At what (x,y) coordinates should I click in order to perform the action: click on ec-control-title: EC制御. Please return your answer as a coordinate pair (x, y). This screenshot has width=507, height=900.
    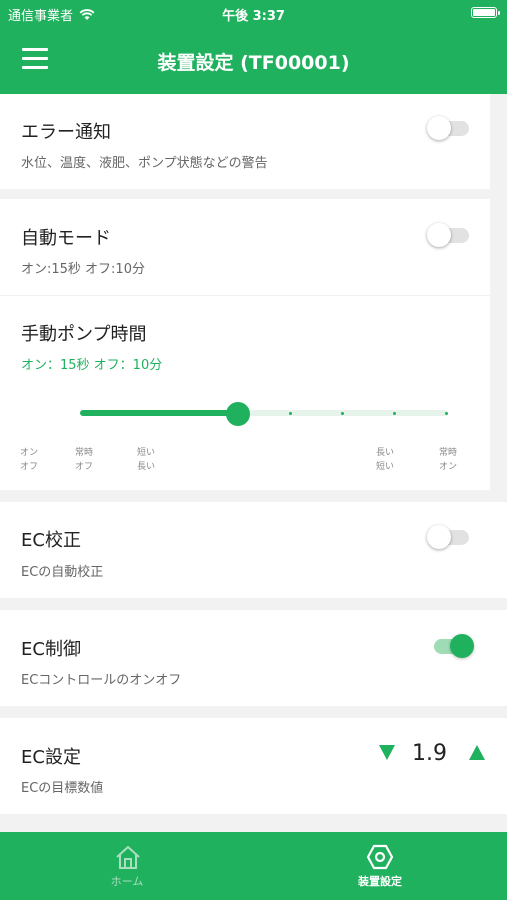
    Looking at the image, I should click on (51, 649).